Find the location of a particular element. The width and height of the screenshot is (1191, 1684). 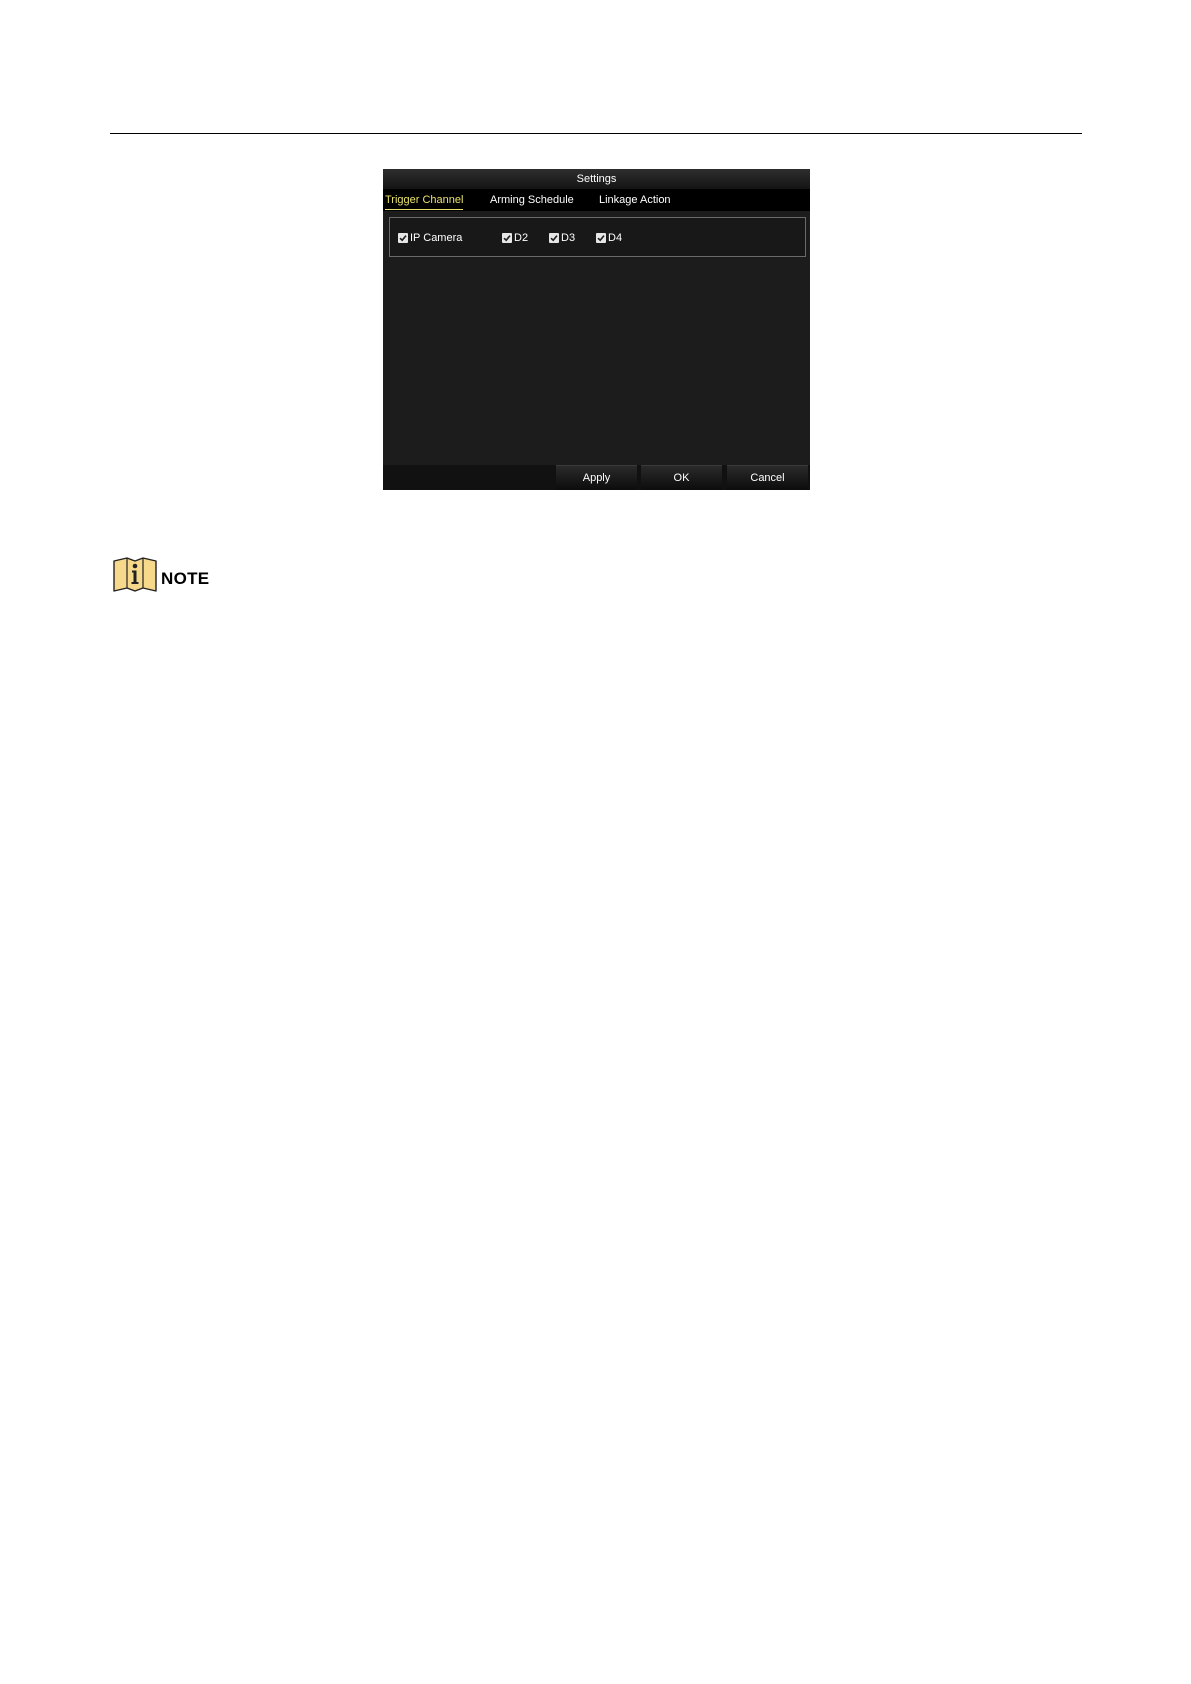

note-badge: NOTE is located at coordinates (163, 575).